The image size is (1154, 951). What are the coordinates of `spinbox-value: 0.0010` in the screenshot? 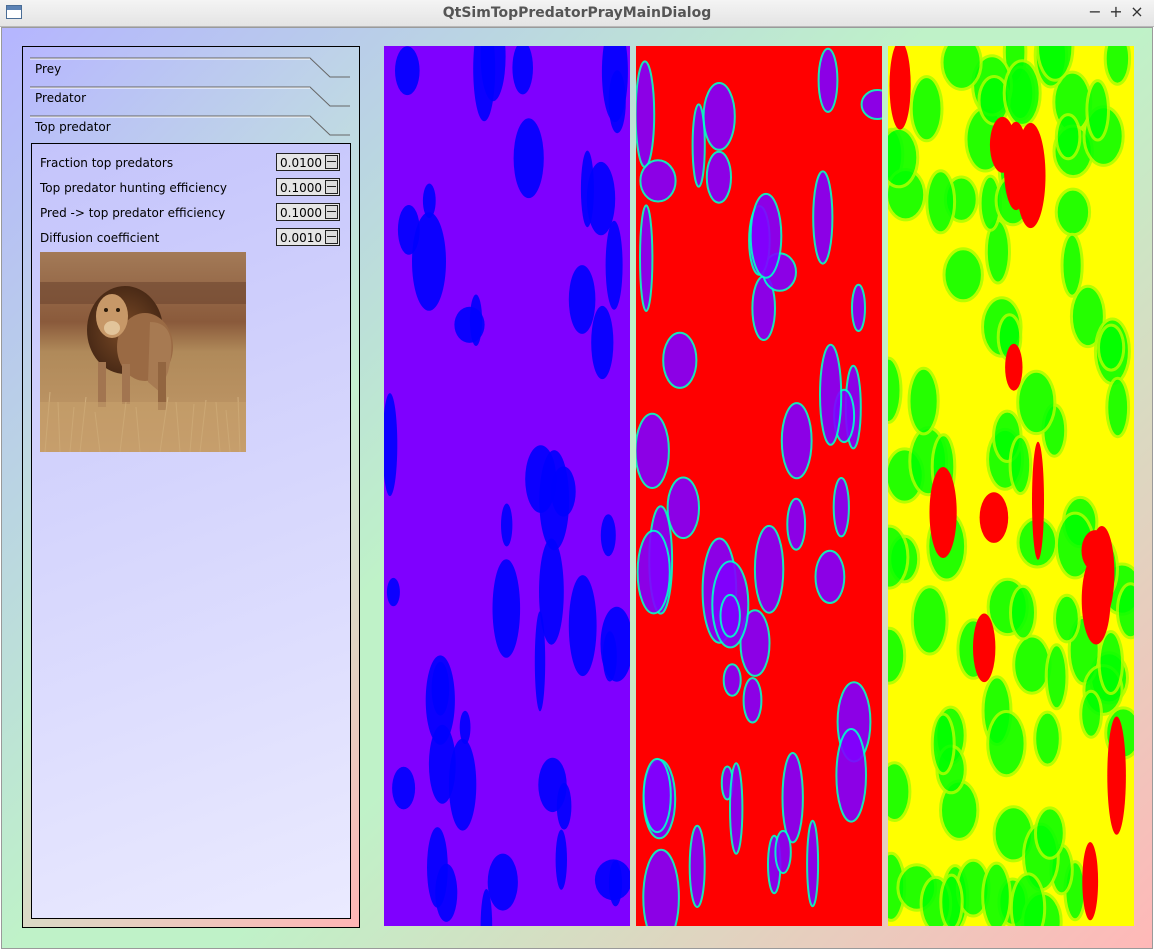 It's located at (301, 238).